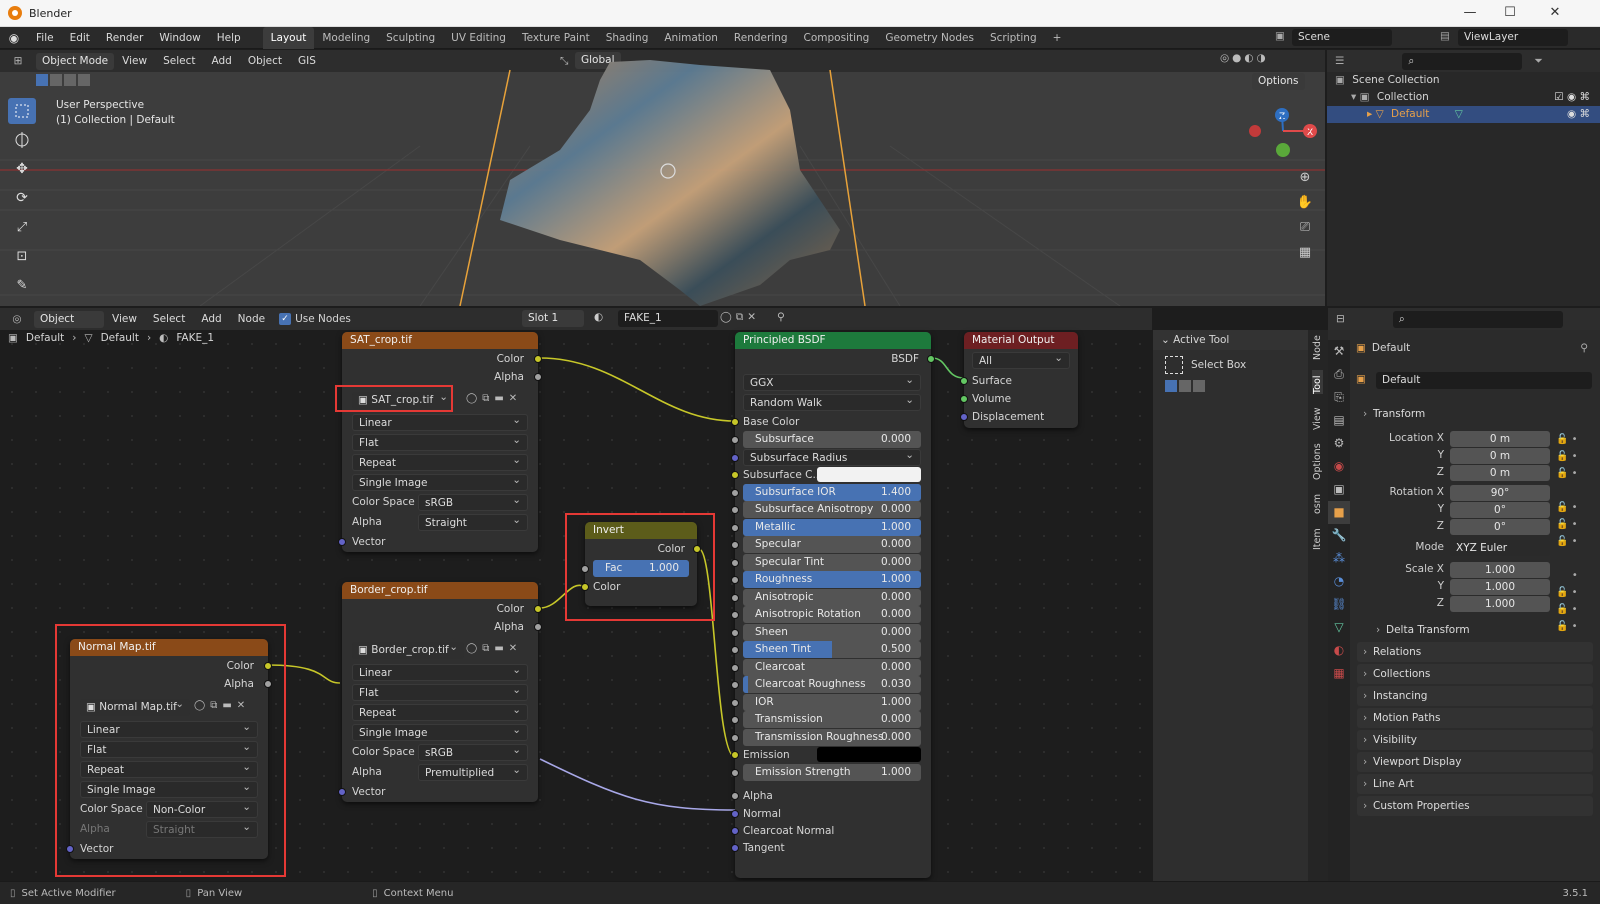  I want to click on select-mode-buttons, so click(1230, 383).